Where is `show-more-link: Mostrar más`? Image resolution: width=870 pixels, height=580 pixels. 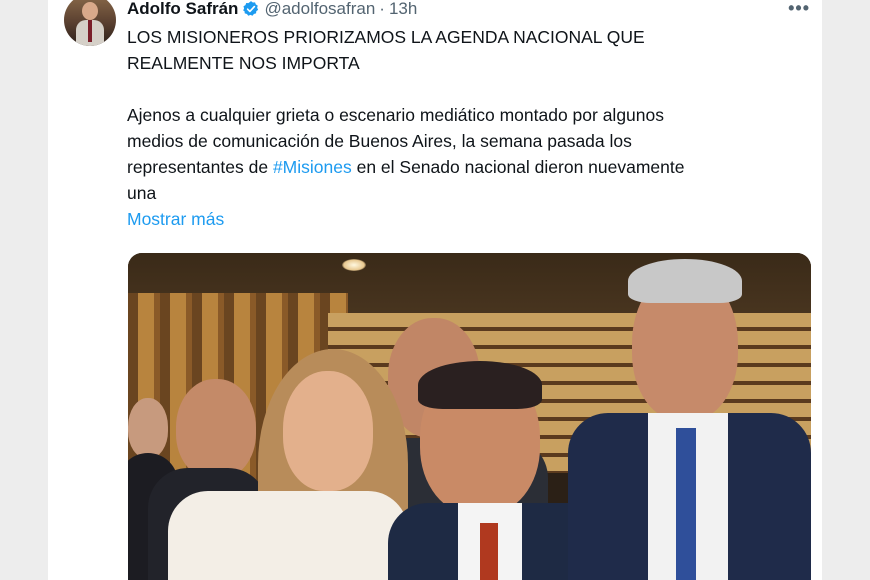 show-more-link: Mostrar más is located at coordinates (175, 219).